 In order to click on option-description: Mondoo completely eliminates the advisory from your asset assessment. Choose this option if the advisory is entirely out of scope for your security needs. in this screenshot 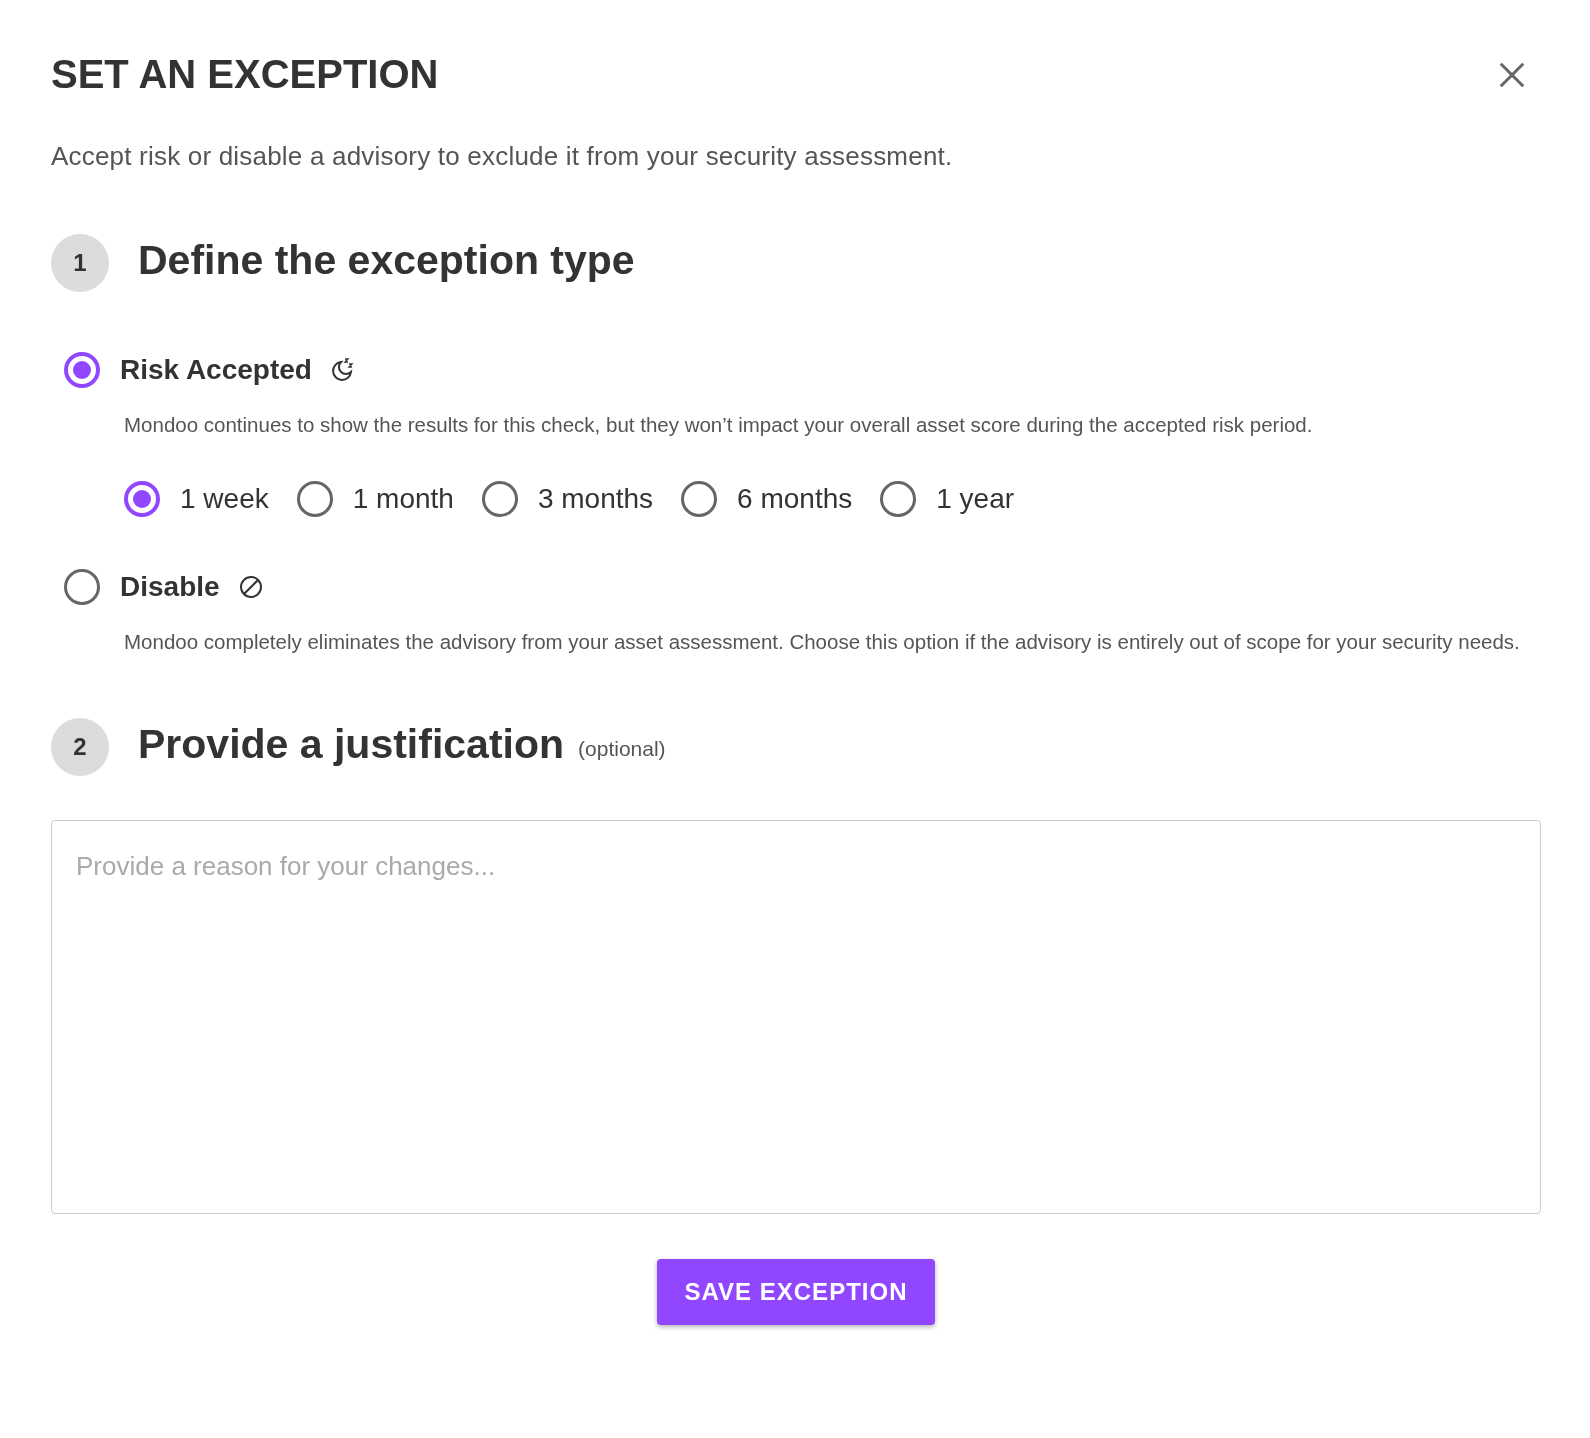, I will do `click(822, 642)`.